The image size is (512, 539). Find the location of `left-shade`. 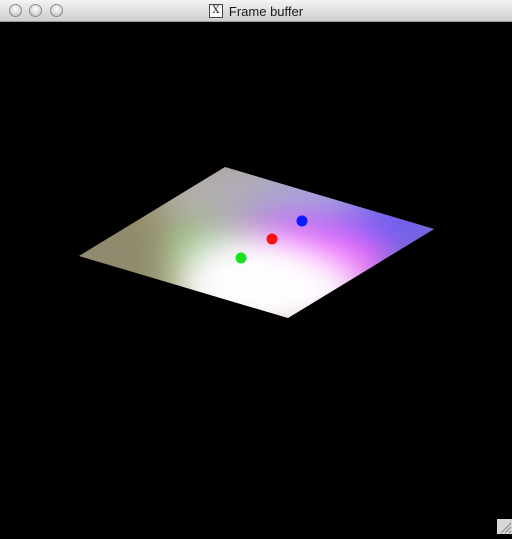

left-shade is located at coordinates (122, 252).